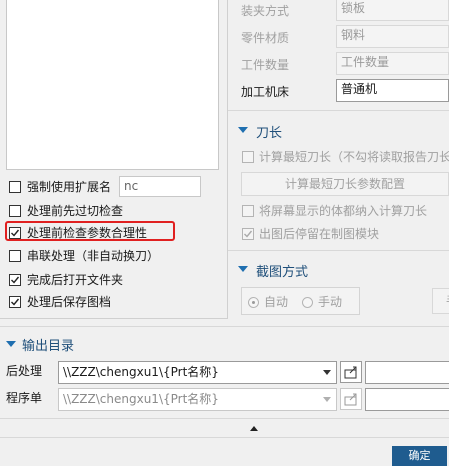  Describe the element at coordinates (269, 133) in the screenshot. I see `tool-length-title: 刀长` at that location.